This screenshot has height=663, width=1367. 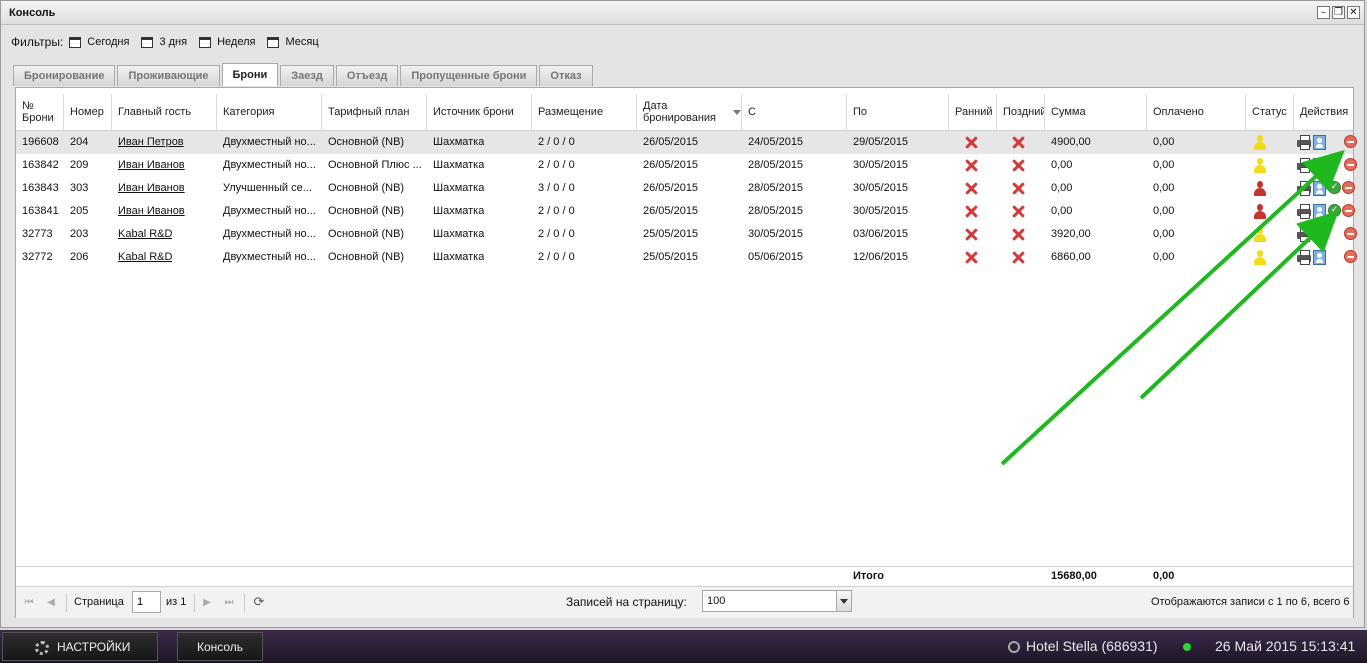 I want to click on console-taskbar-button: Консоль, so click(x=220, y=646).